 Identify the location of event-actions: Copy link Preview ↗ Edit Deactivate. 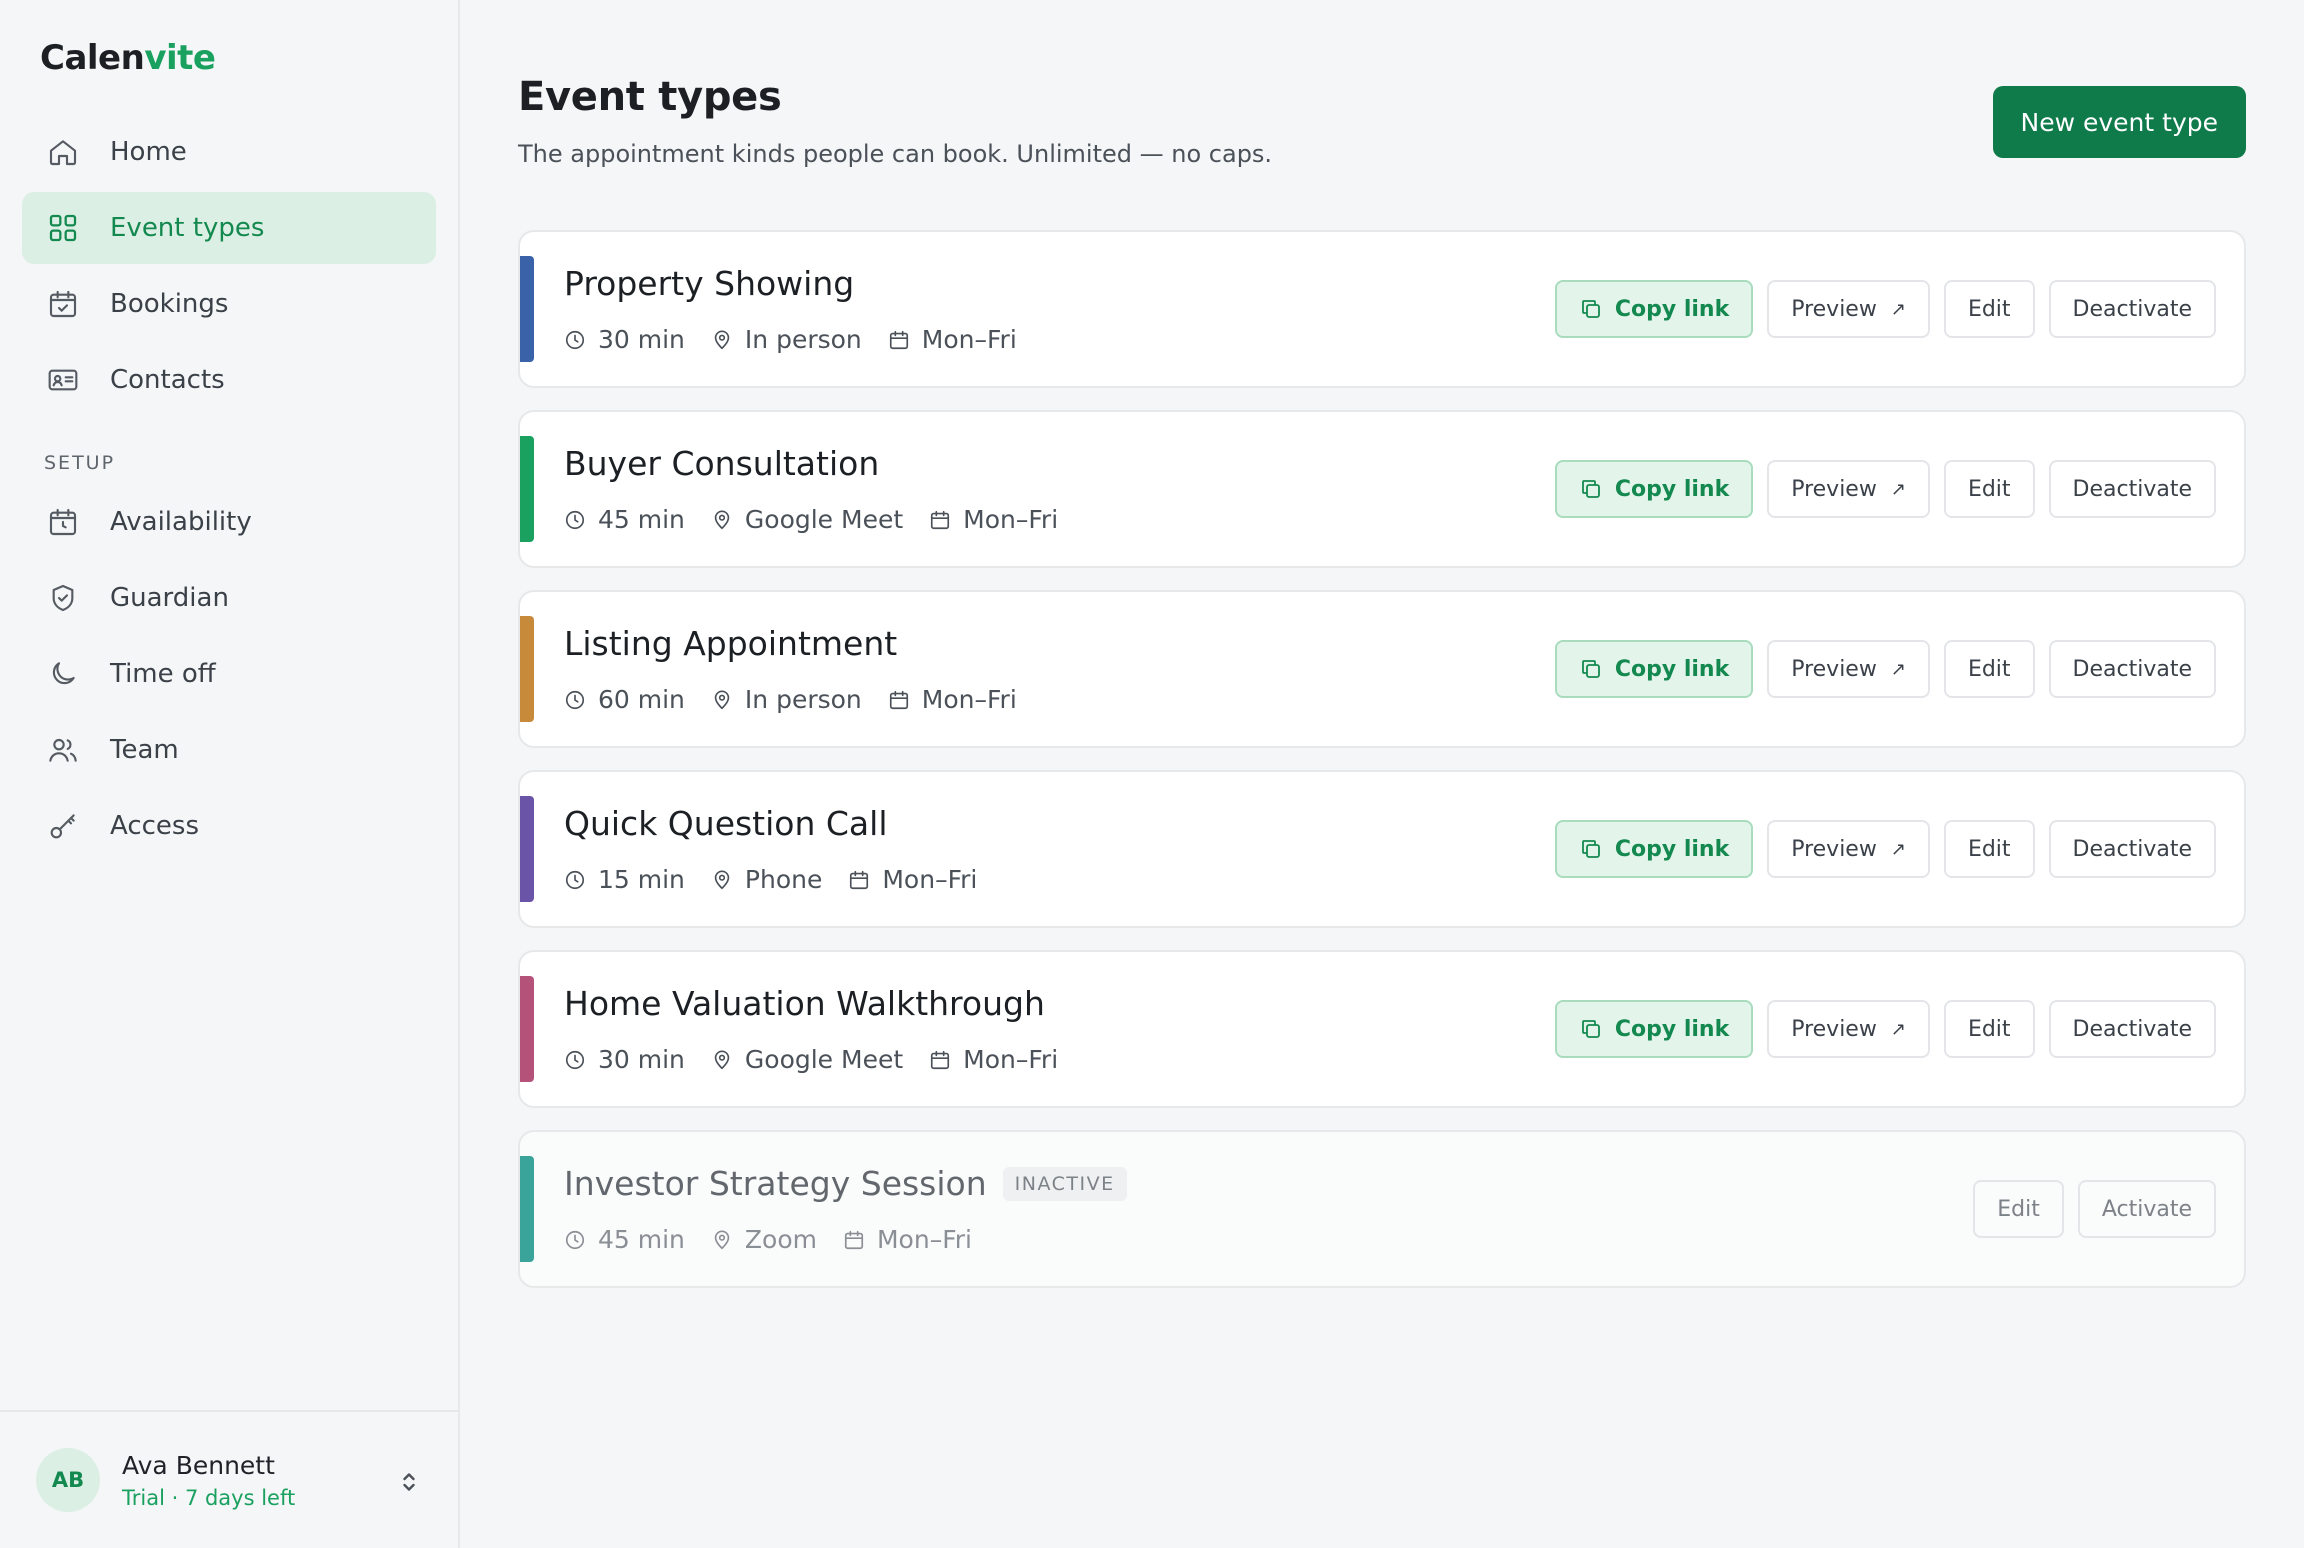
(1892, 489).